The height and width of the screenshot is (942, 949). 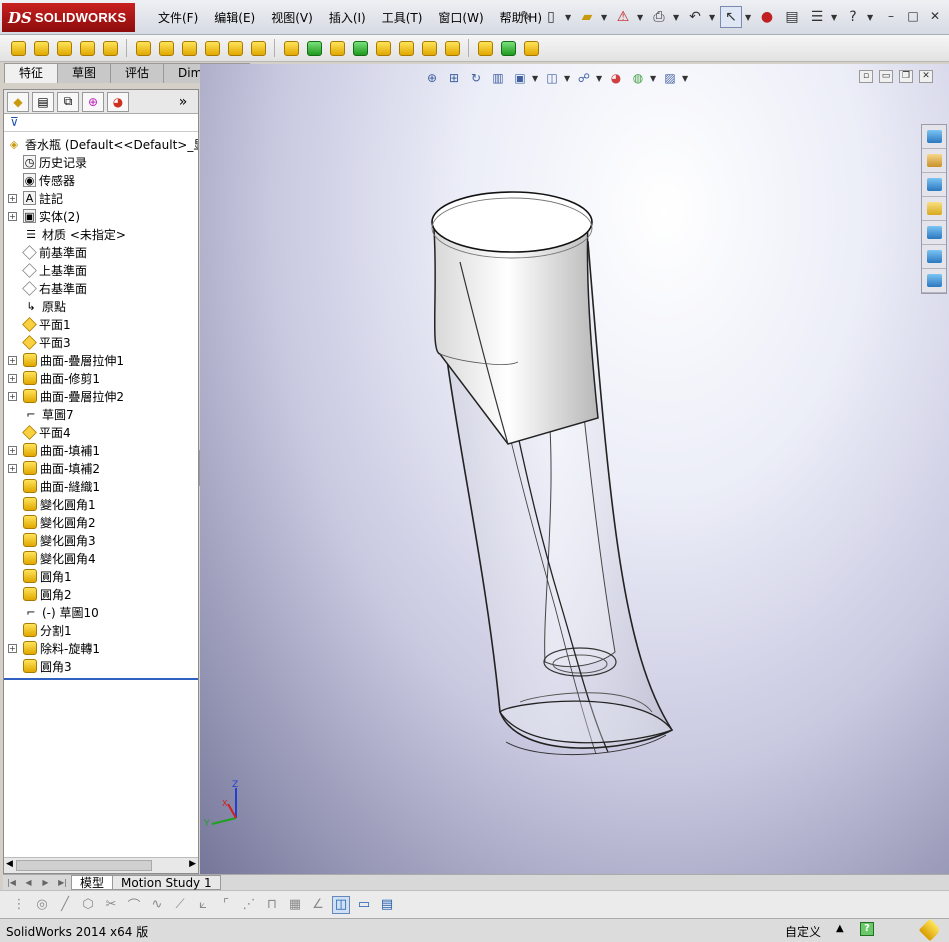 What do you see at coordinates (101, 198) in the screenshot?
I see `tree-node: + A 註記` at bounding box center [101, 198].